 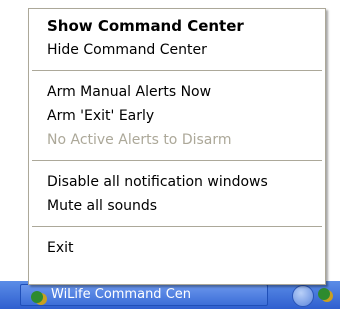 What do you see at coordinates (303, 296) in the screenshot?
I see `tray-toggle-button` at bounding box center [303, 296].